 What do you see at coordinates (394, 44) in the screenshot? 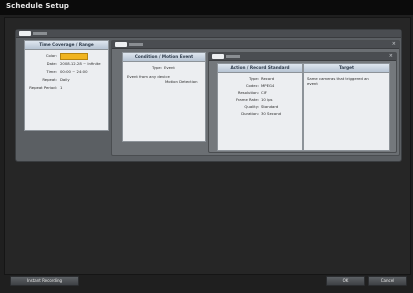
I see `condition-close-icon: ×` at bounding box center [394, 44].